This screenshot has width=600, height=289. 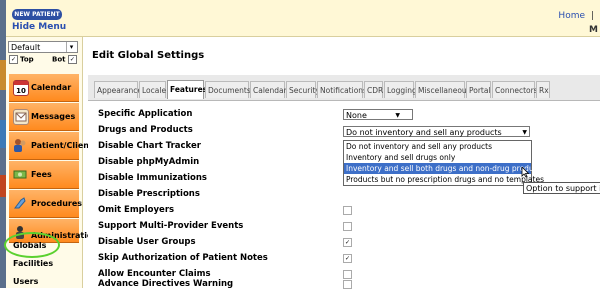 I want to click on menu-fees: Fees, so click(x=44, y=175).